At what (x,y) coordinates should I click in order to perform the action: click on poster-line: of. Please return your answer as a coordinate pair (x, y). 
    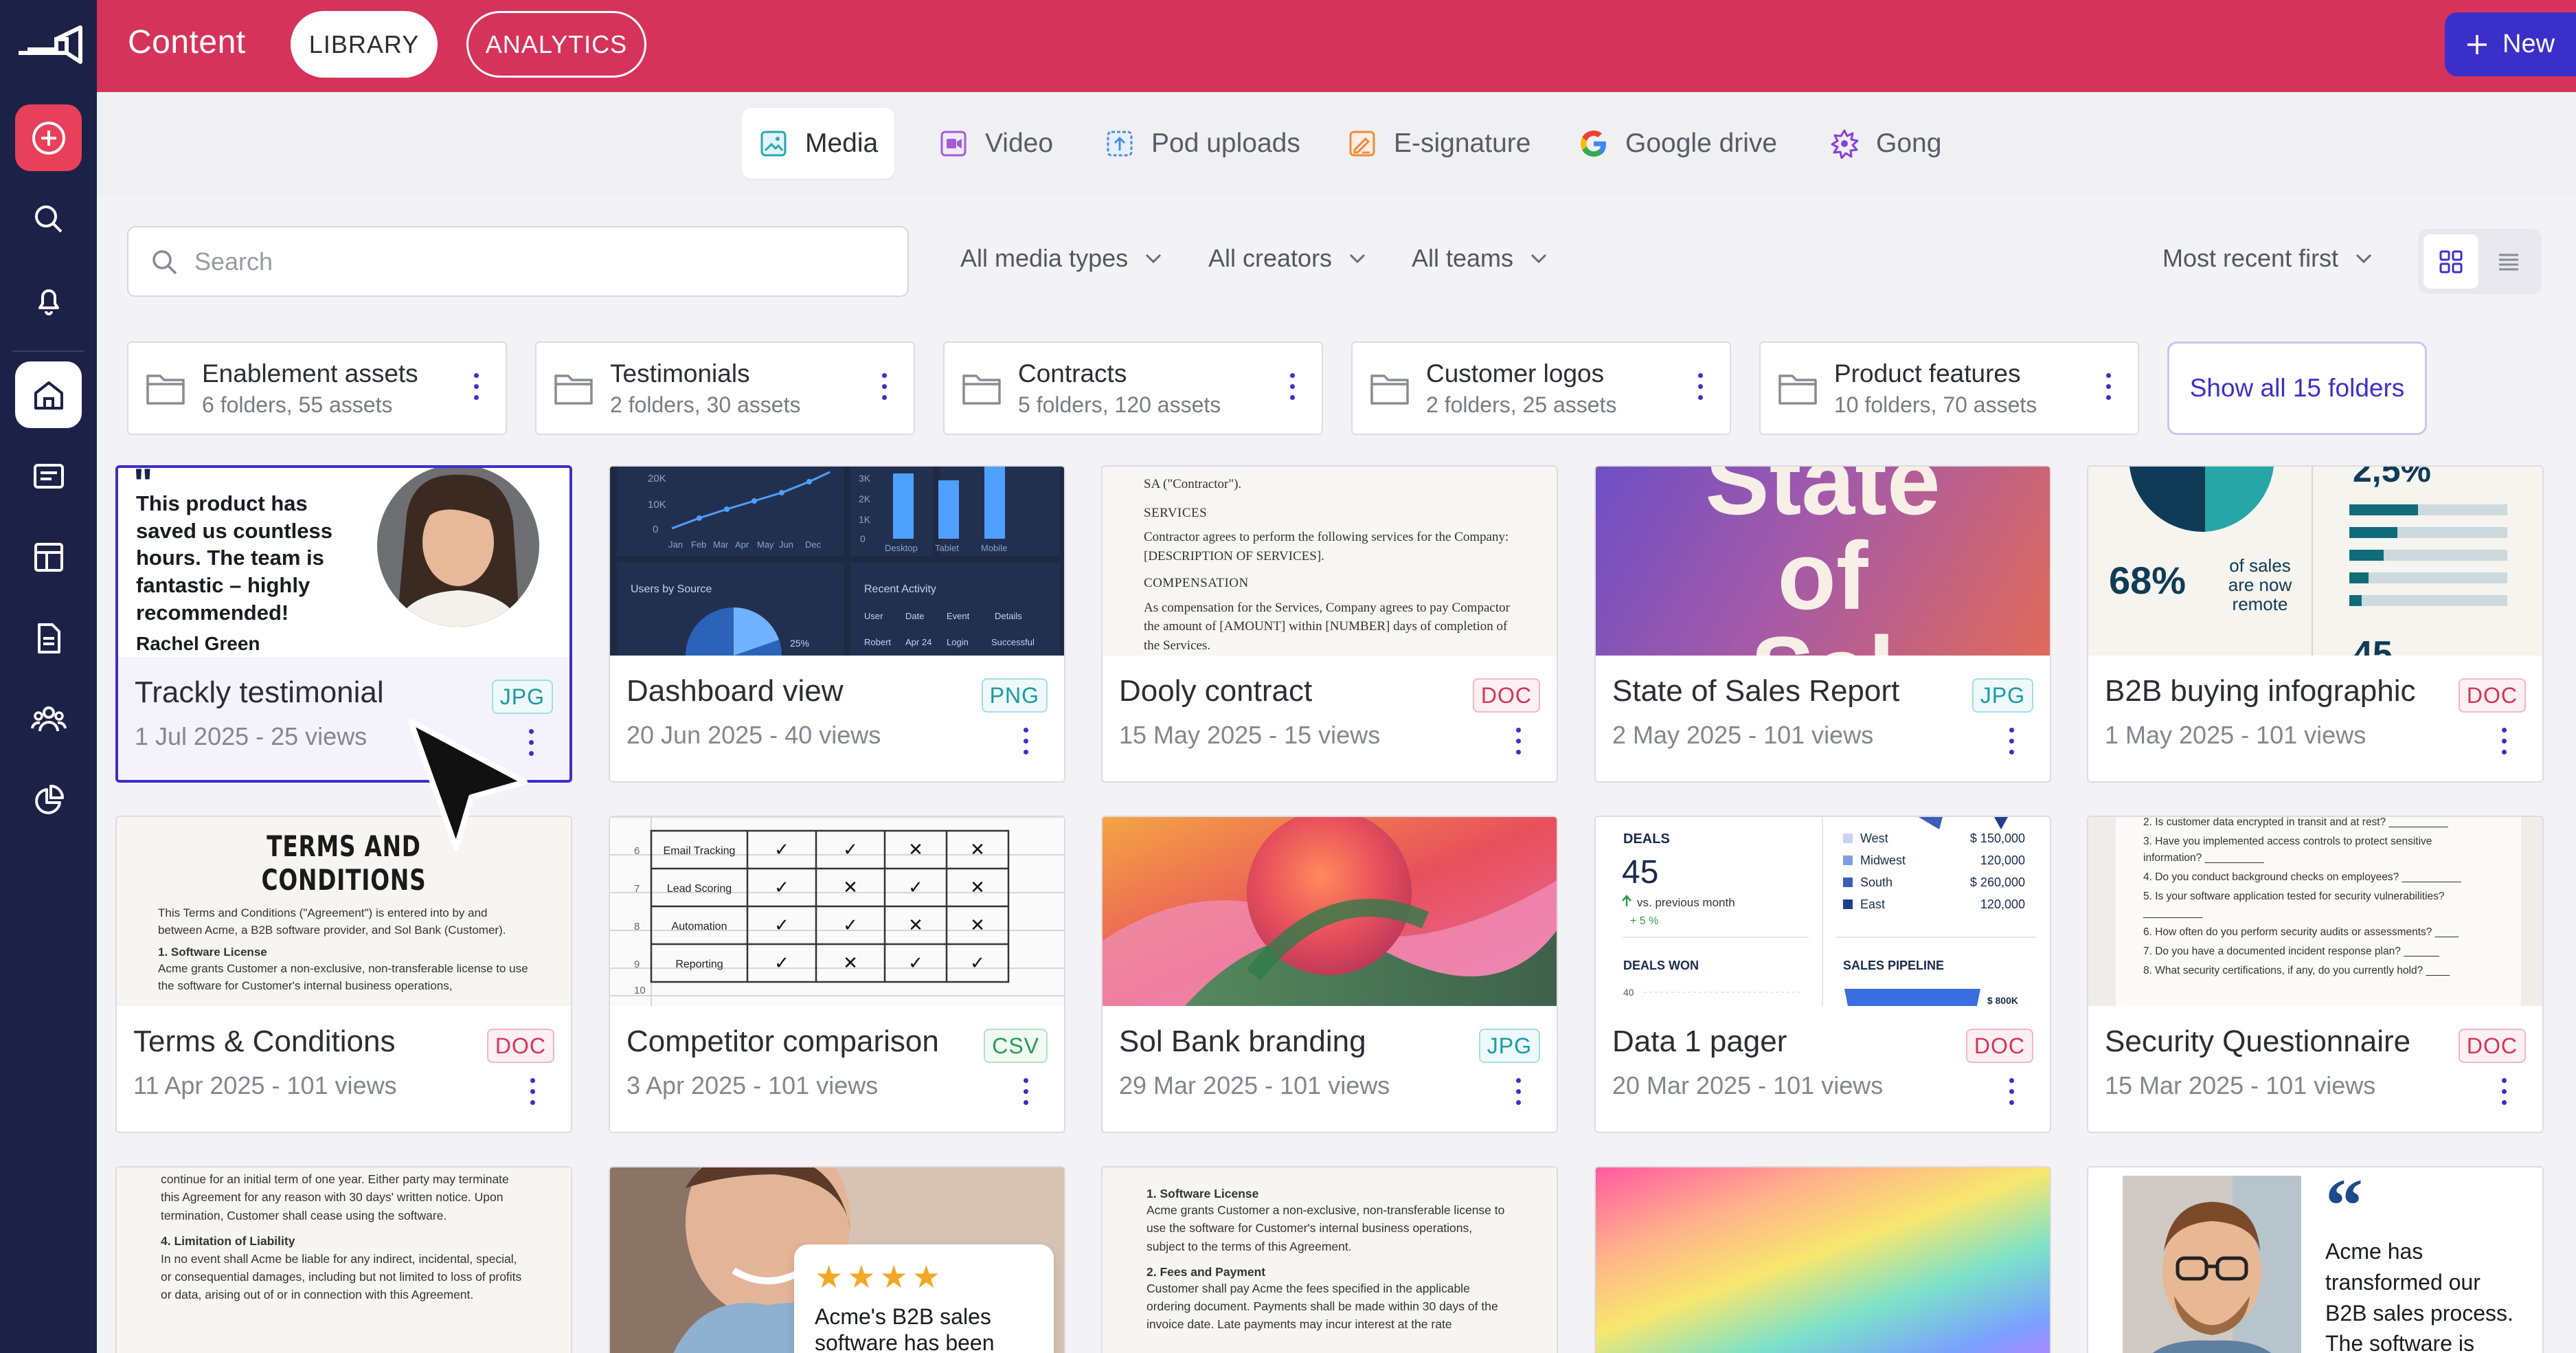
    Looking at the image, I should click on (1822, 575).